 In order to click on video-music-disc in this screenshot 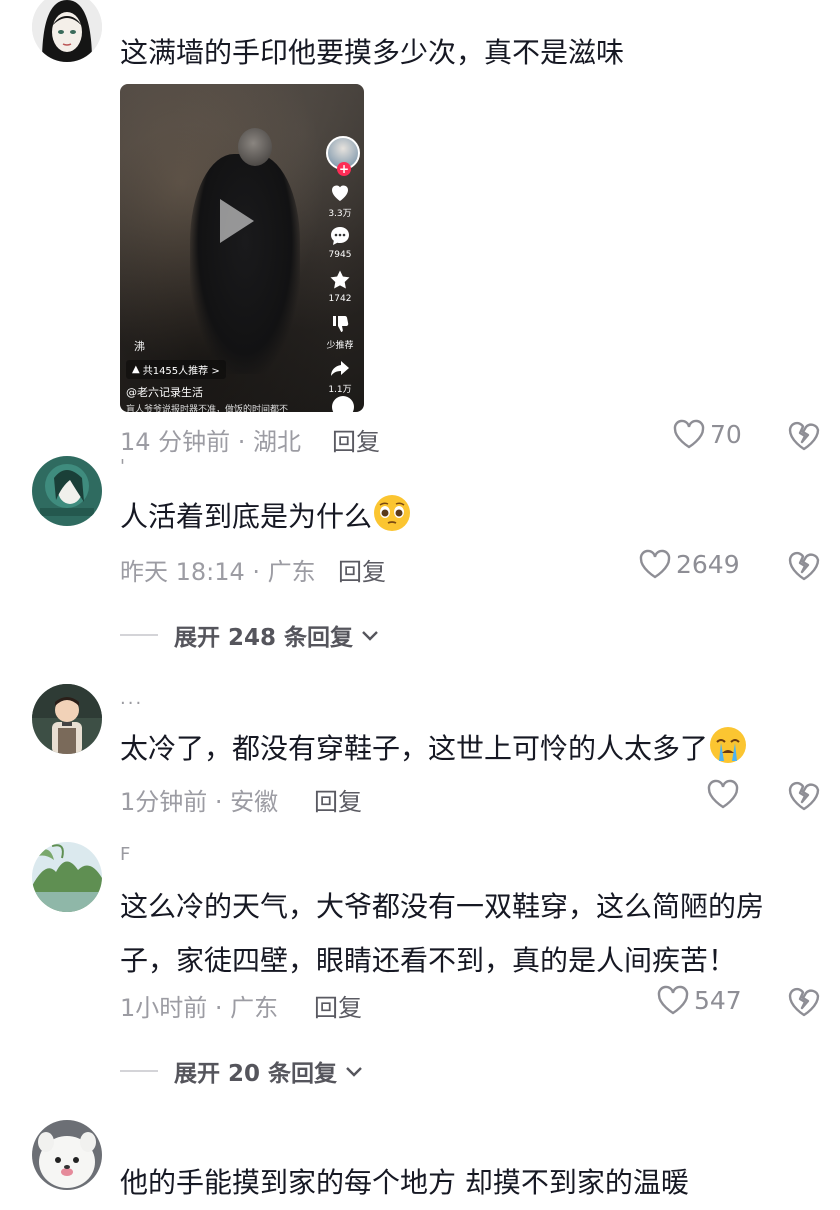, I will do `click(343, 404)`.